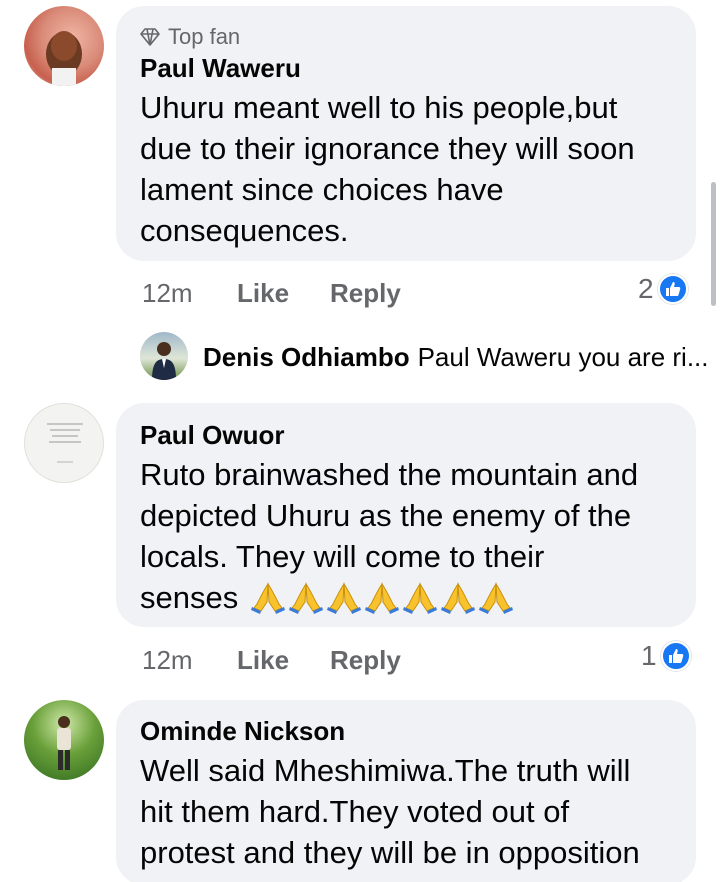  What do you see at coordinates (204, 36) in the screenshot?
I see `top-fan-label: Top fan` at bounding box center [204, 36].